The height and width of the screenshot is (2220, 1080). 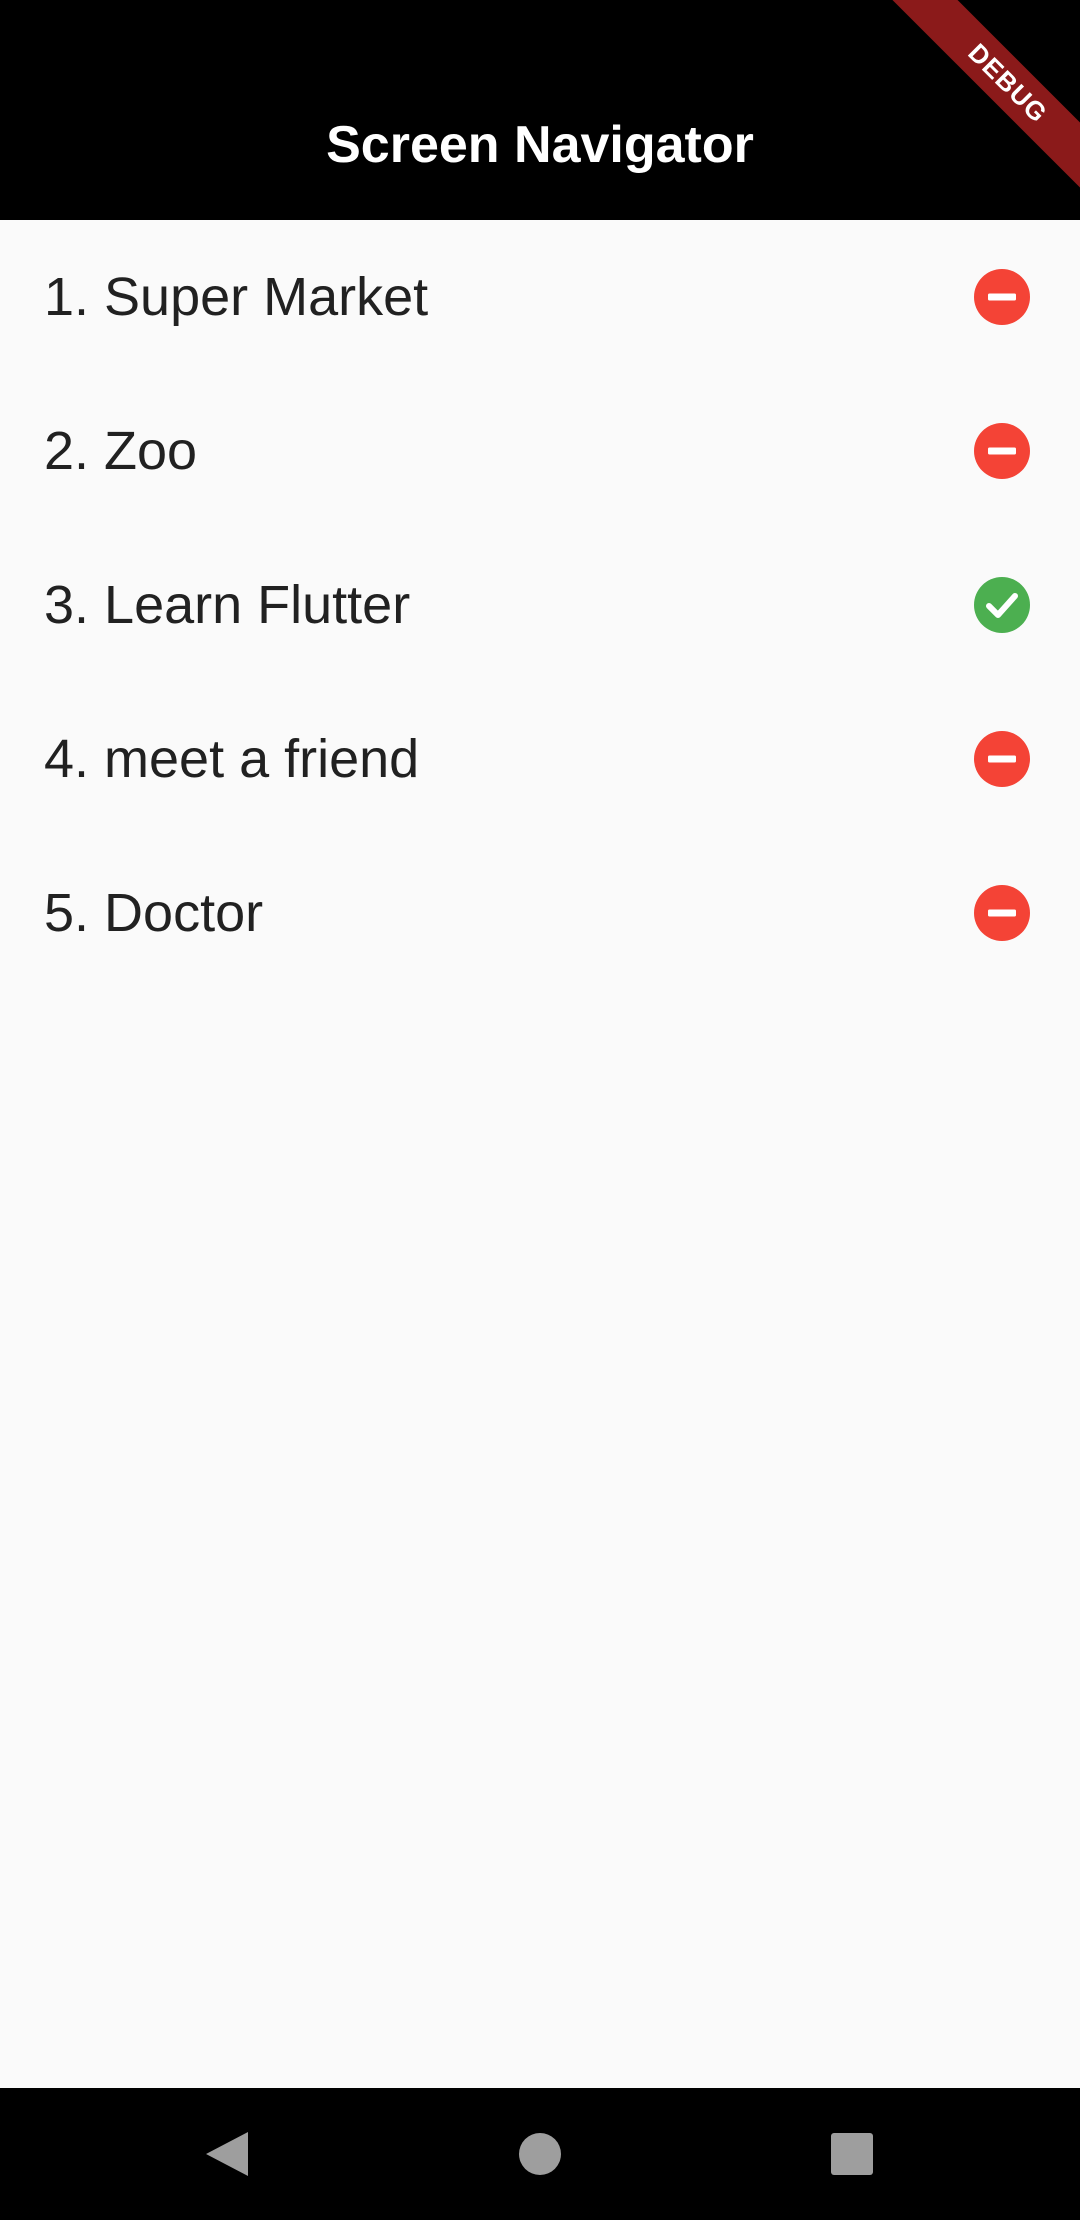 What do you see at coordinates (540, 913) in the screenshot?
I see `list-item: 5. Doctor` at bounding box center [540, 913].